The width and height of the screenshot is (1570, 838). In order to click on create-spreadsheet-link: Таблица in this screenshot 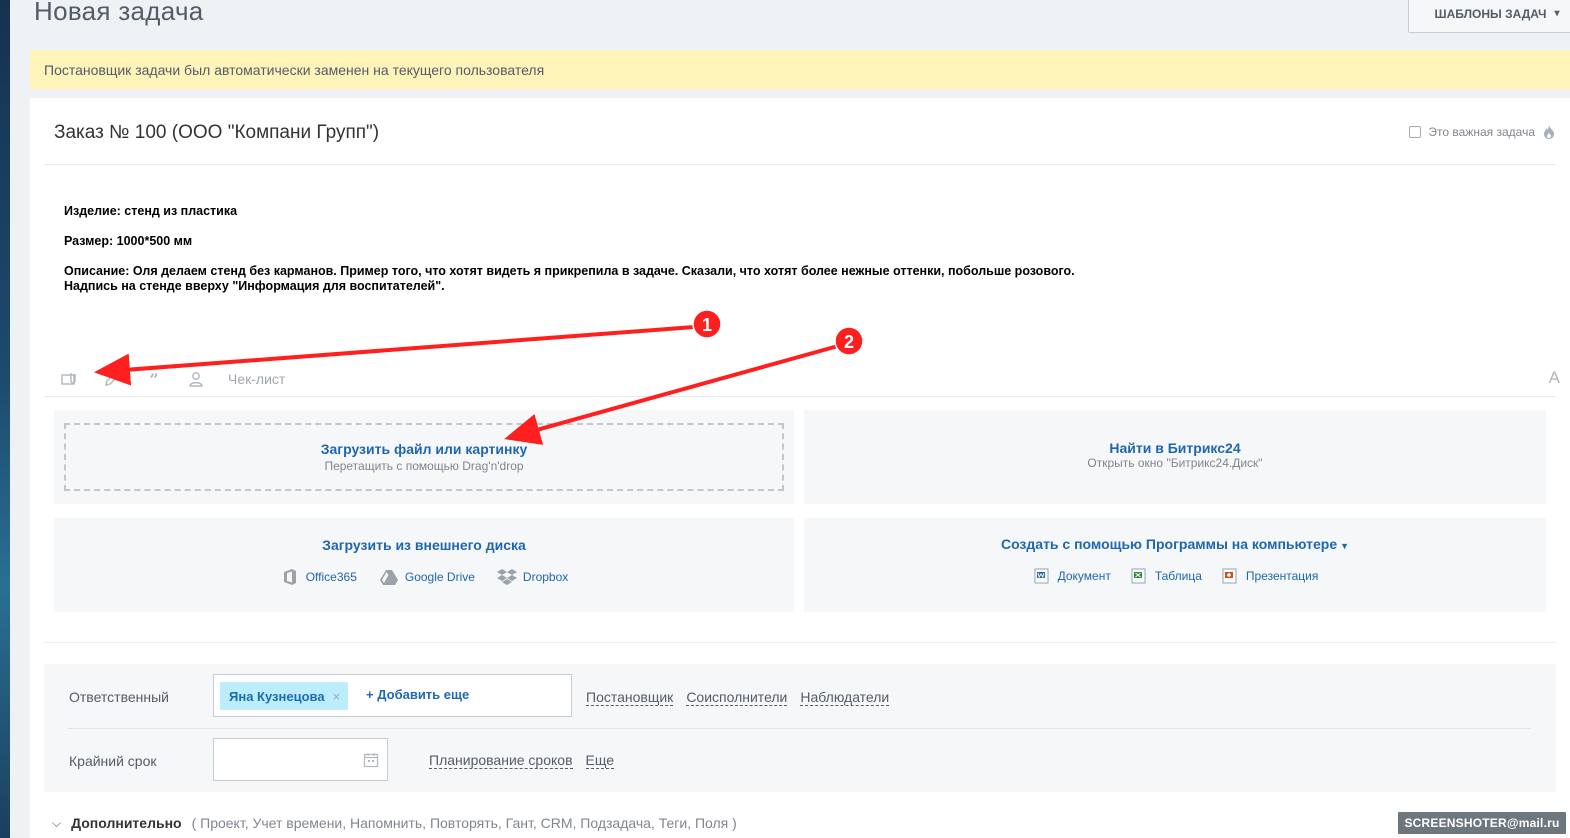, I will do `click(1165, 576)`.